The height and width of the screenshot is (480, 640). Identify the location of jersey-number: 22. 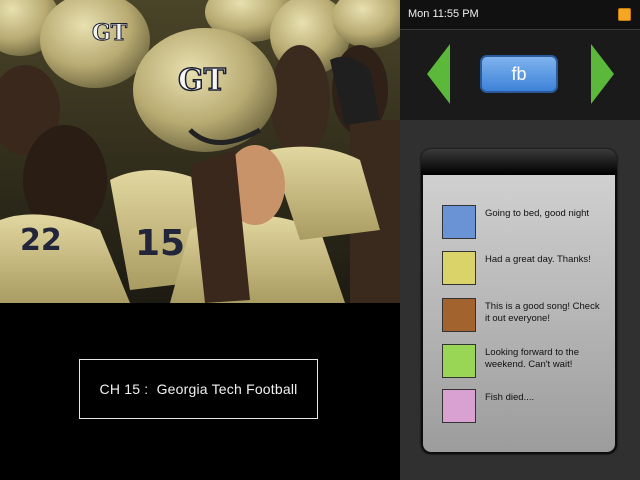
(41, 240).